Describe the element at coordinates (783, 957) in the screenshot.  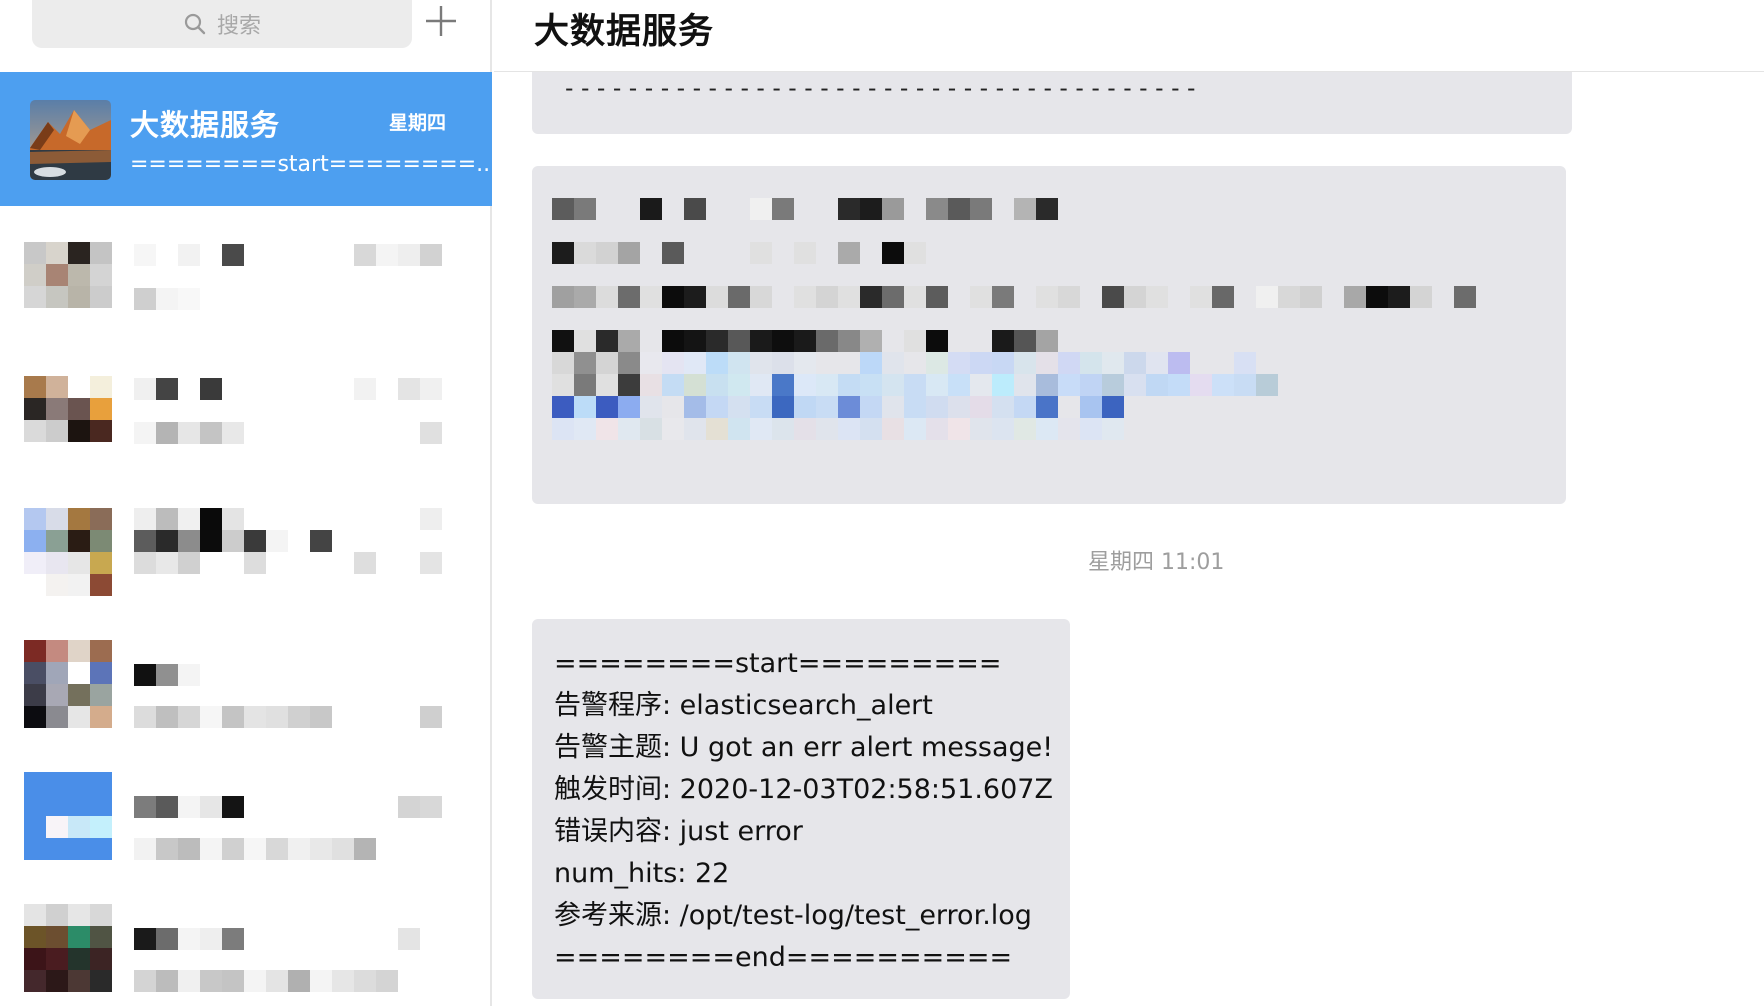
I see `message-line: ========end==========` at that location.